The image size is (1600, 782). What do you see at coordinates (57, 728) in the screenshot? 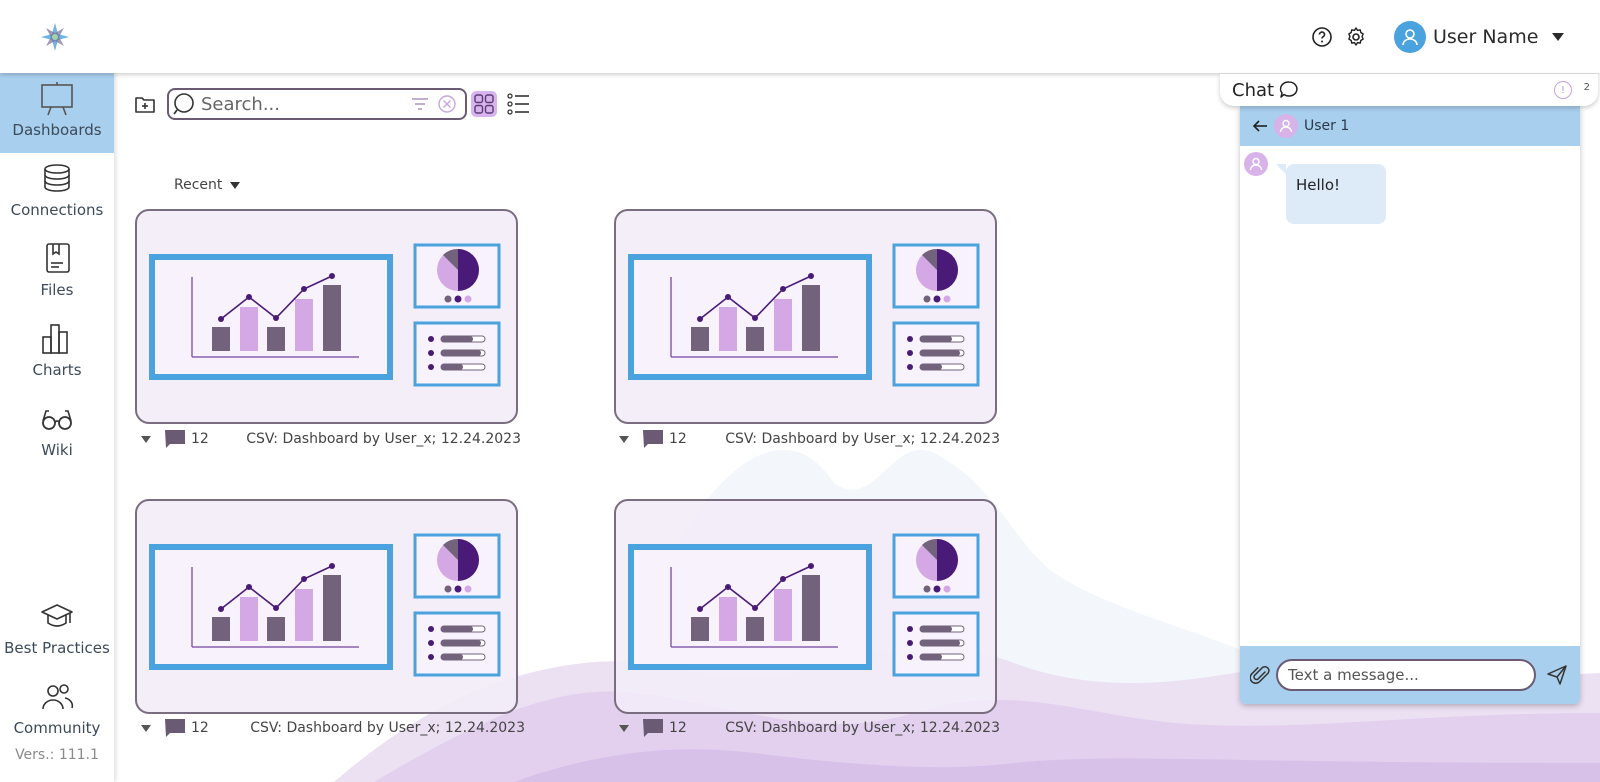
I see `sidebar-item-label: Community` at bounding box center [57, 728].